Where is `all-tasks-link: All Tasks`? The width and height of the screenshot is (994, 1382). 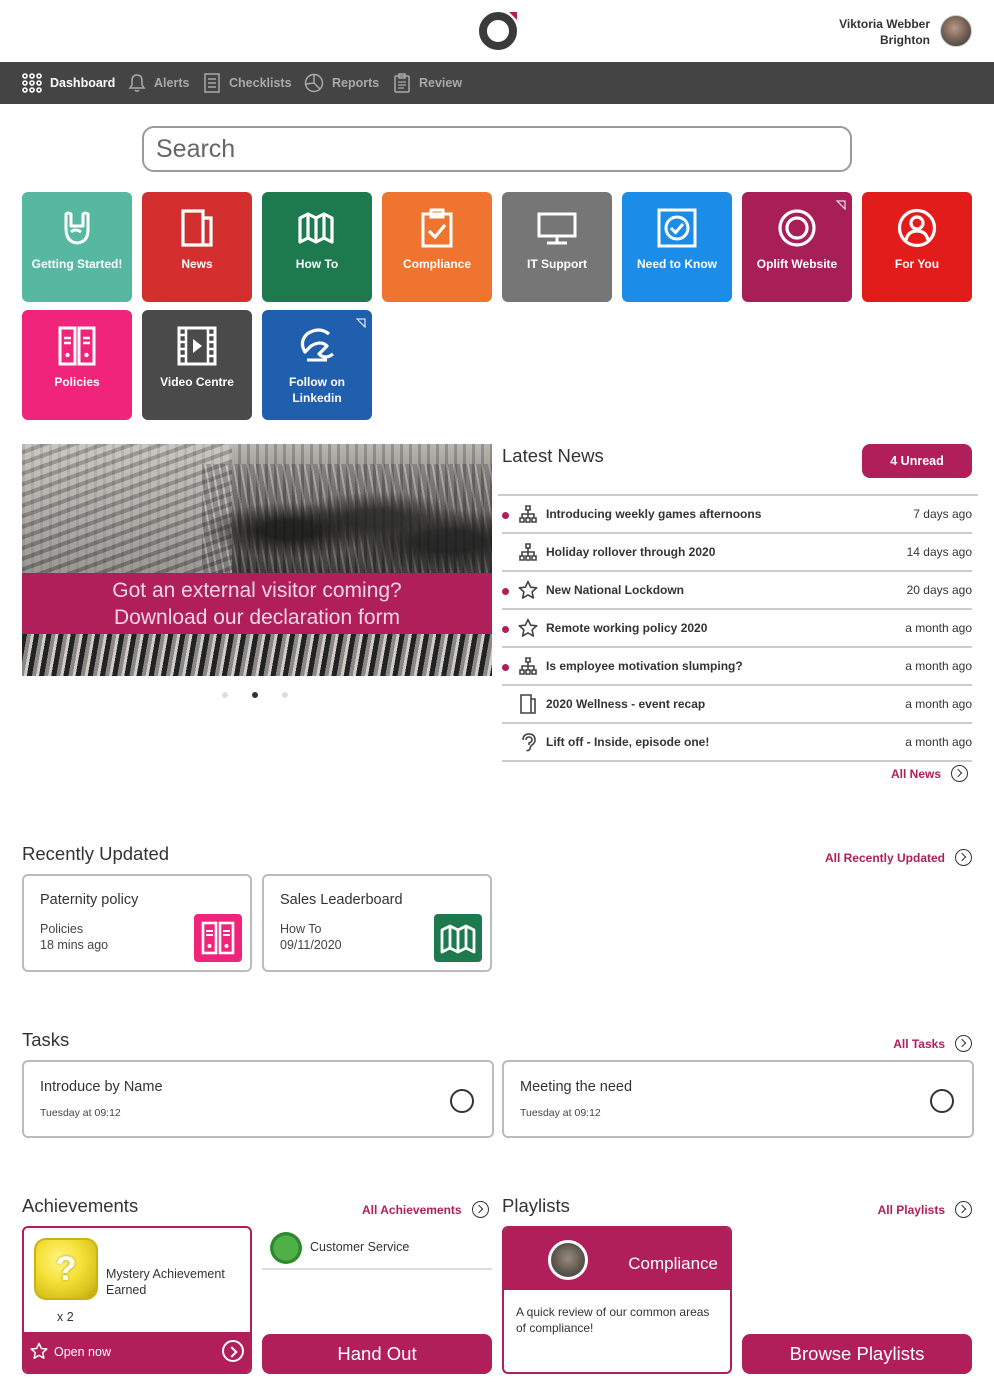
all-tasks-link: All Tasks is located at coordinates (932, 1043).